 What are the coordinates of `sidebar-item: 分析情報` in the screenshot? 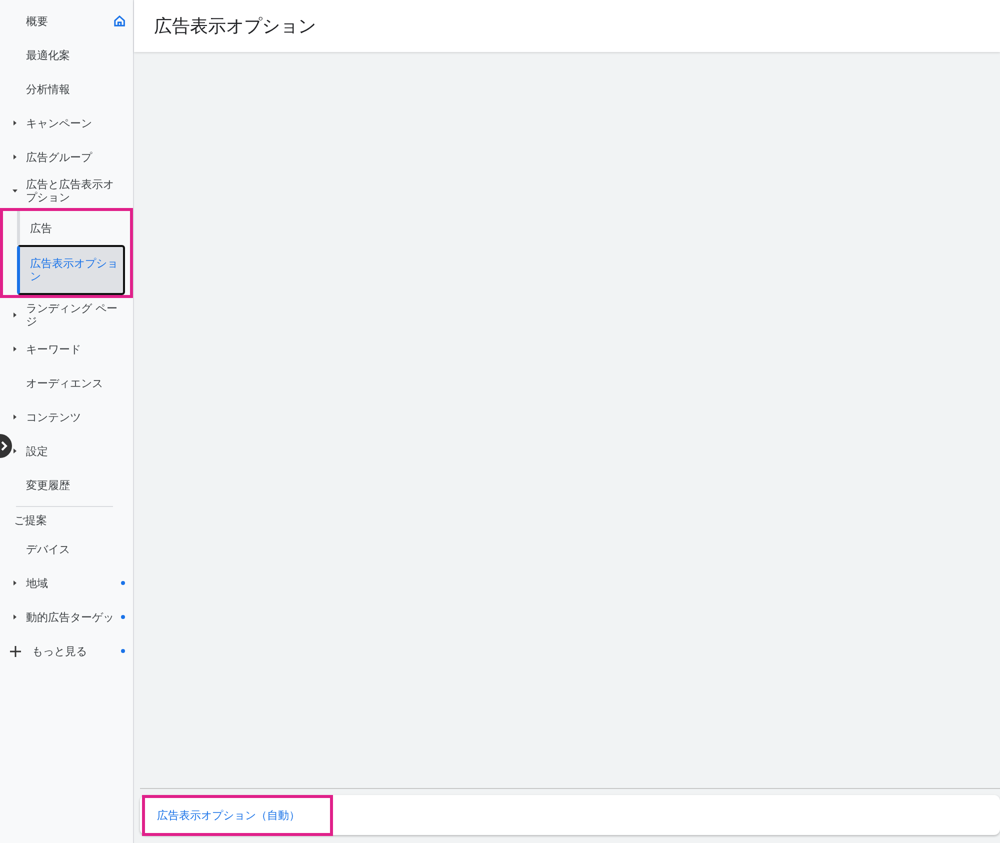 It's located at (73, 89).